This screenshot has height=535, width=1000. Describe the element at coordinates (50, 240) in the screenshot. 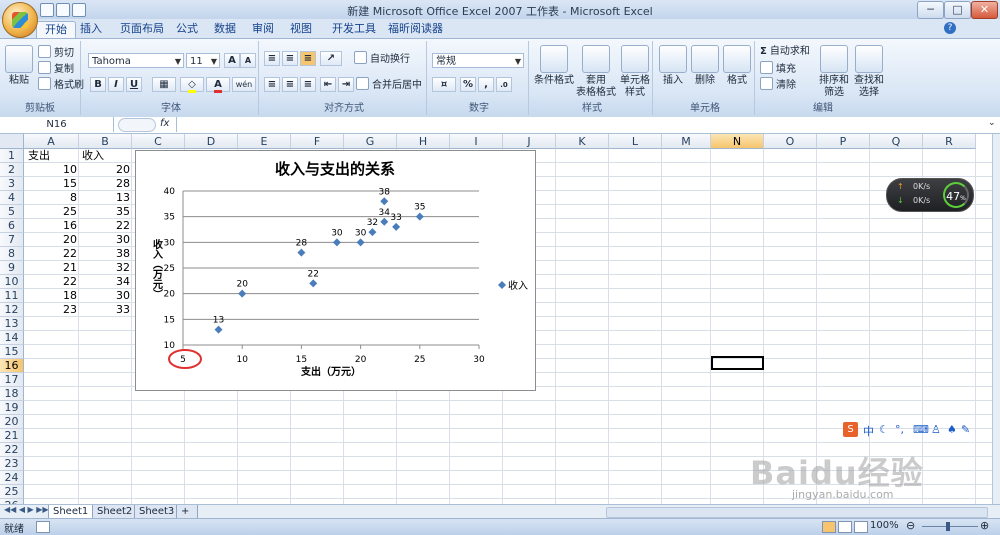

I see `cell-A7: 20` at that location.